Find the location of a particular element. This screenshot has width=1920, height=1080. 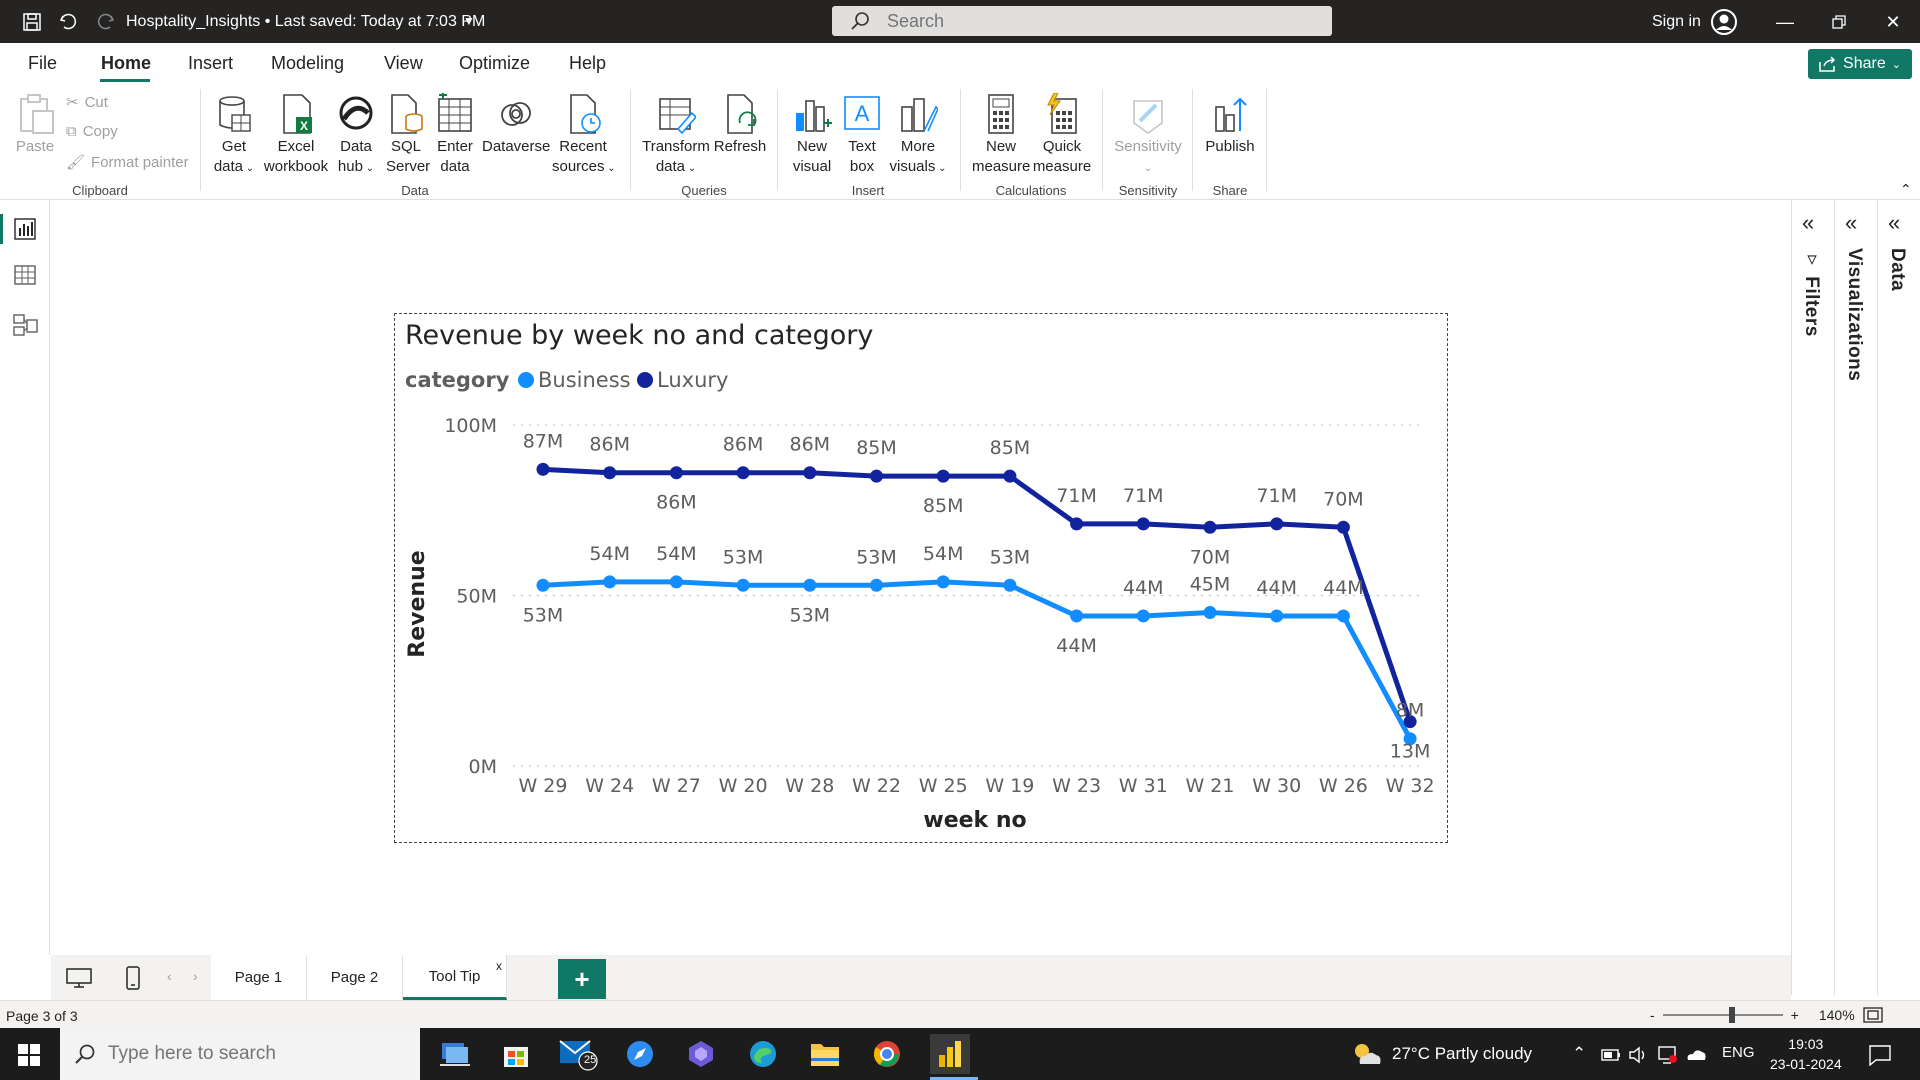

quick-measure-label-2: measure is located at coordinates (1062, 166).